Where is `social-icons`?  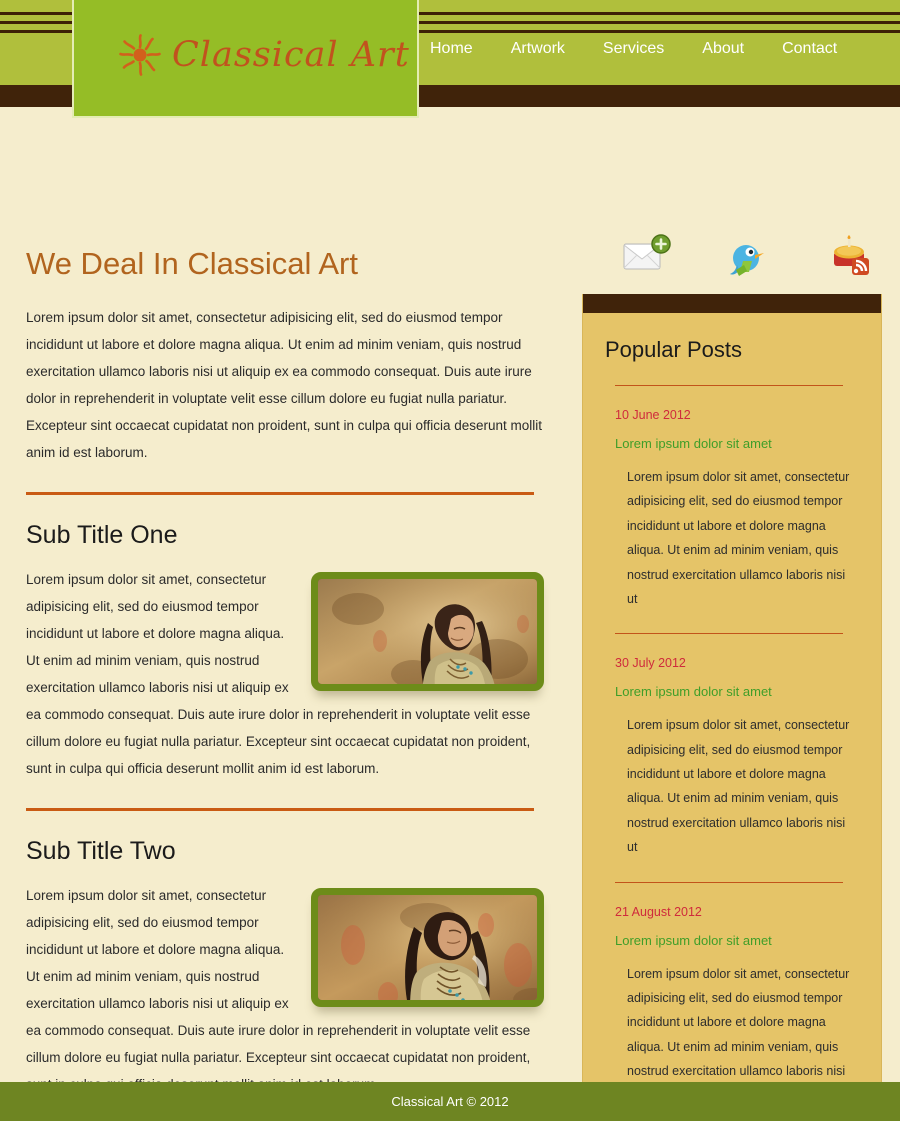 social-icons is located at coordinates (748, 256).